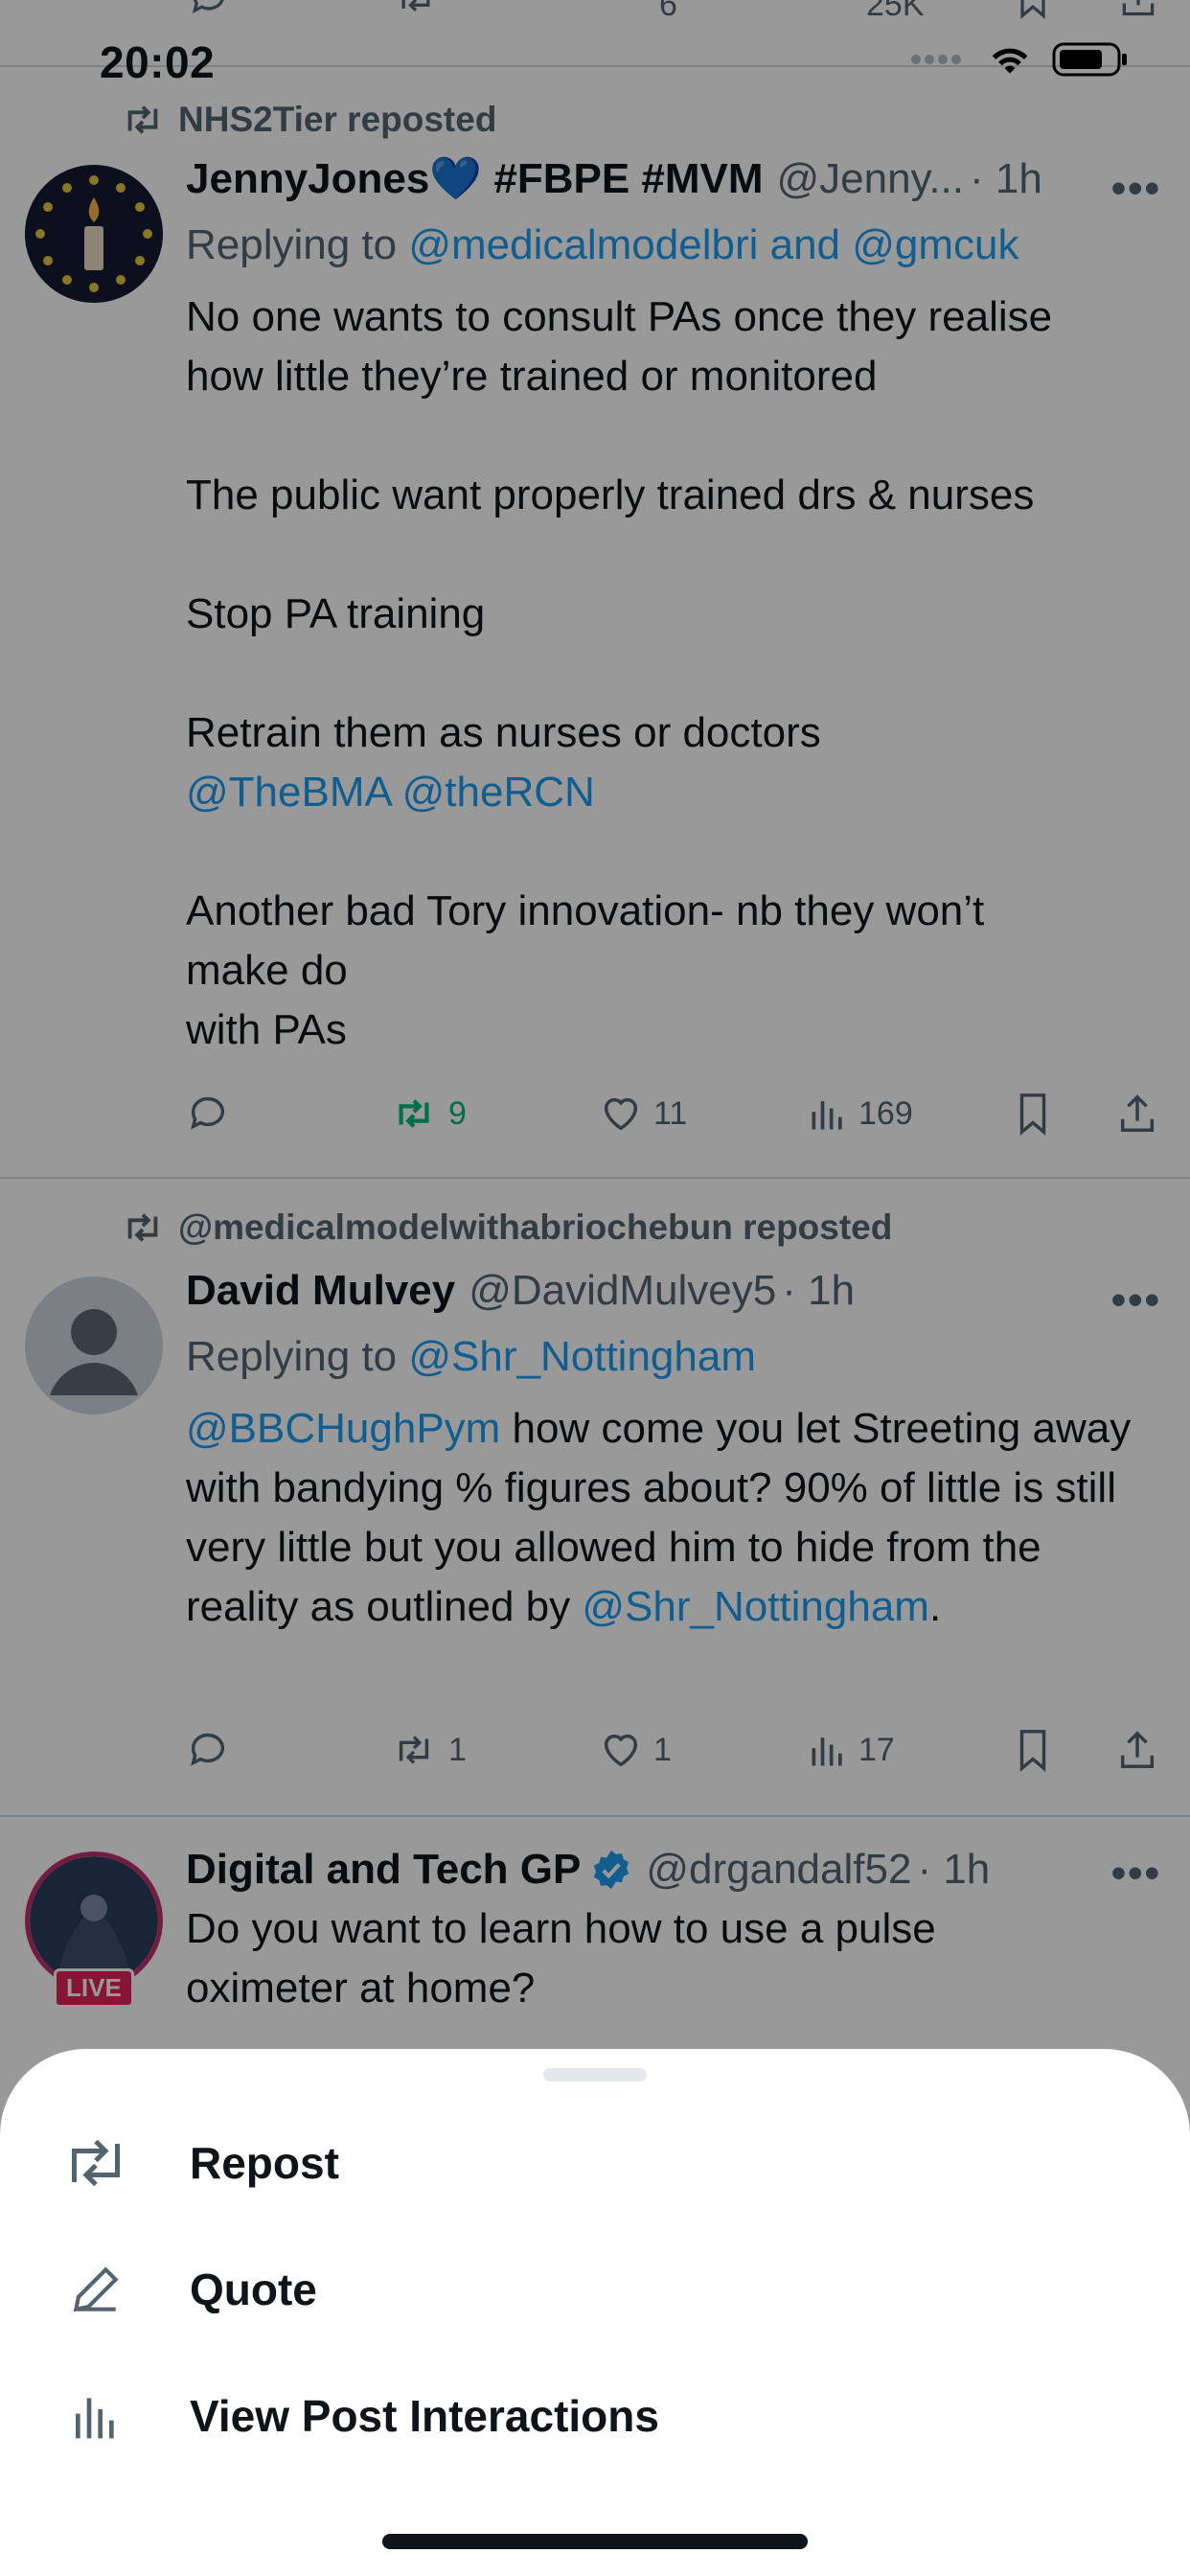 This screenshot has width=1190, height=2576. I want to click on sheet-item-view-interactions: View Post Interactions, so click(594, 2416).